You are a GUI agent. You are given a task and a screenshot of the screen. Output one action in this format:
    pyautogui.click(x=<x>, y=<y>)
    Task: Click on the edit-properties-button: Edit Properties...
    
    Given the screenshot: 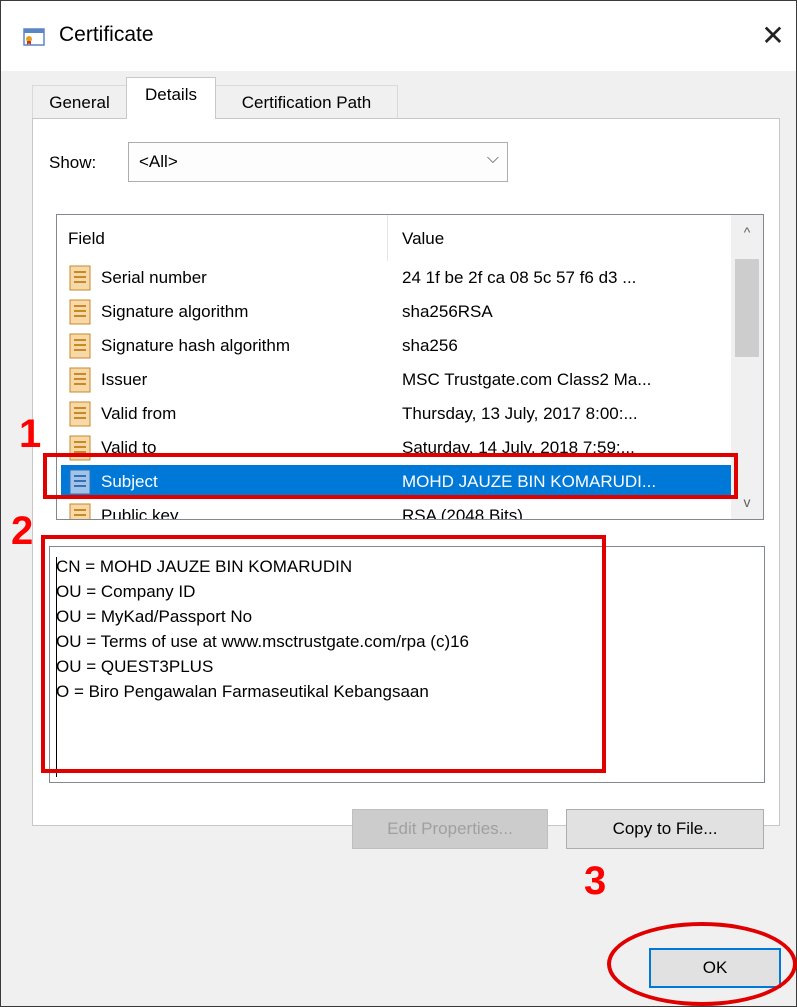 What is the action you would take?
    pyautogui.click(x=450, y=829)
    